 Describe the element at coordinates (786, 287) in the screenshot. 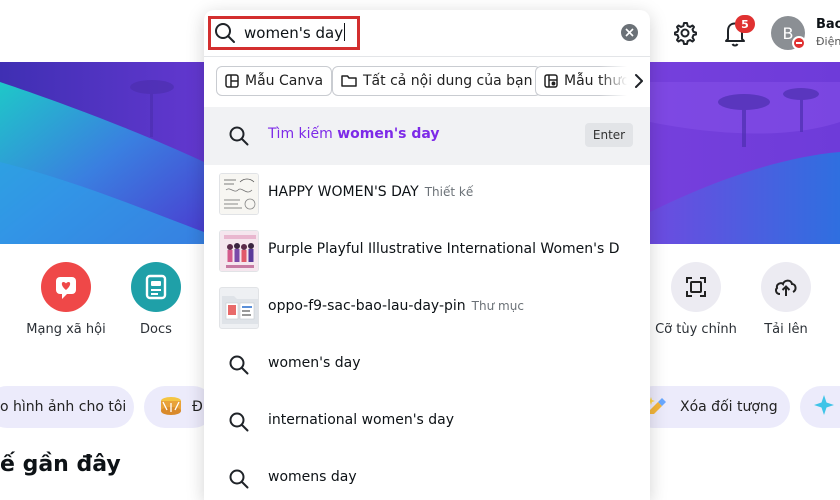

I see `cloud-upload-icon` at that location.